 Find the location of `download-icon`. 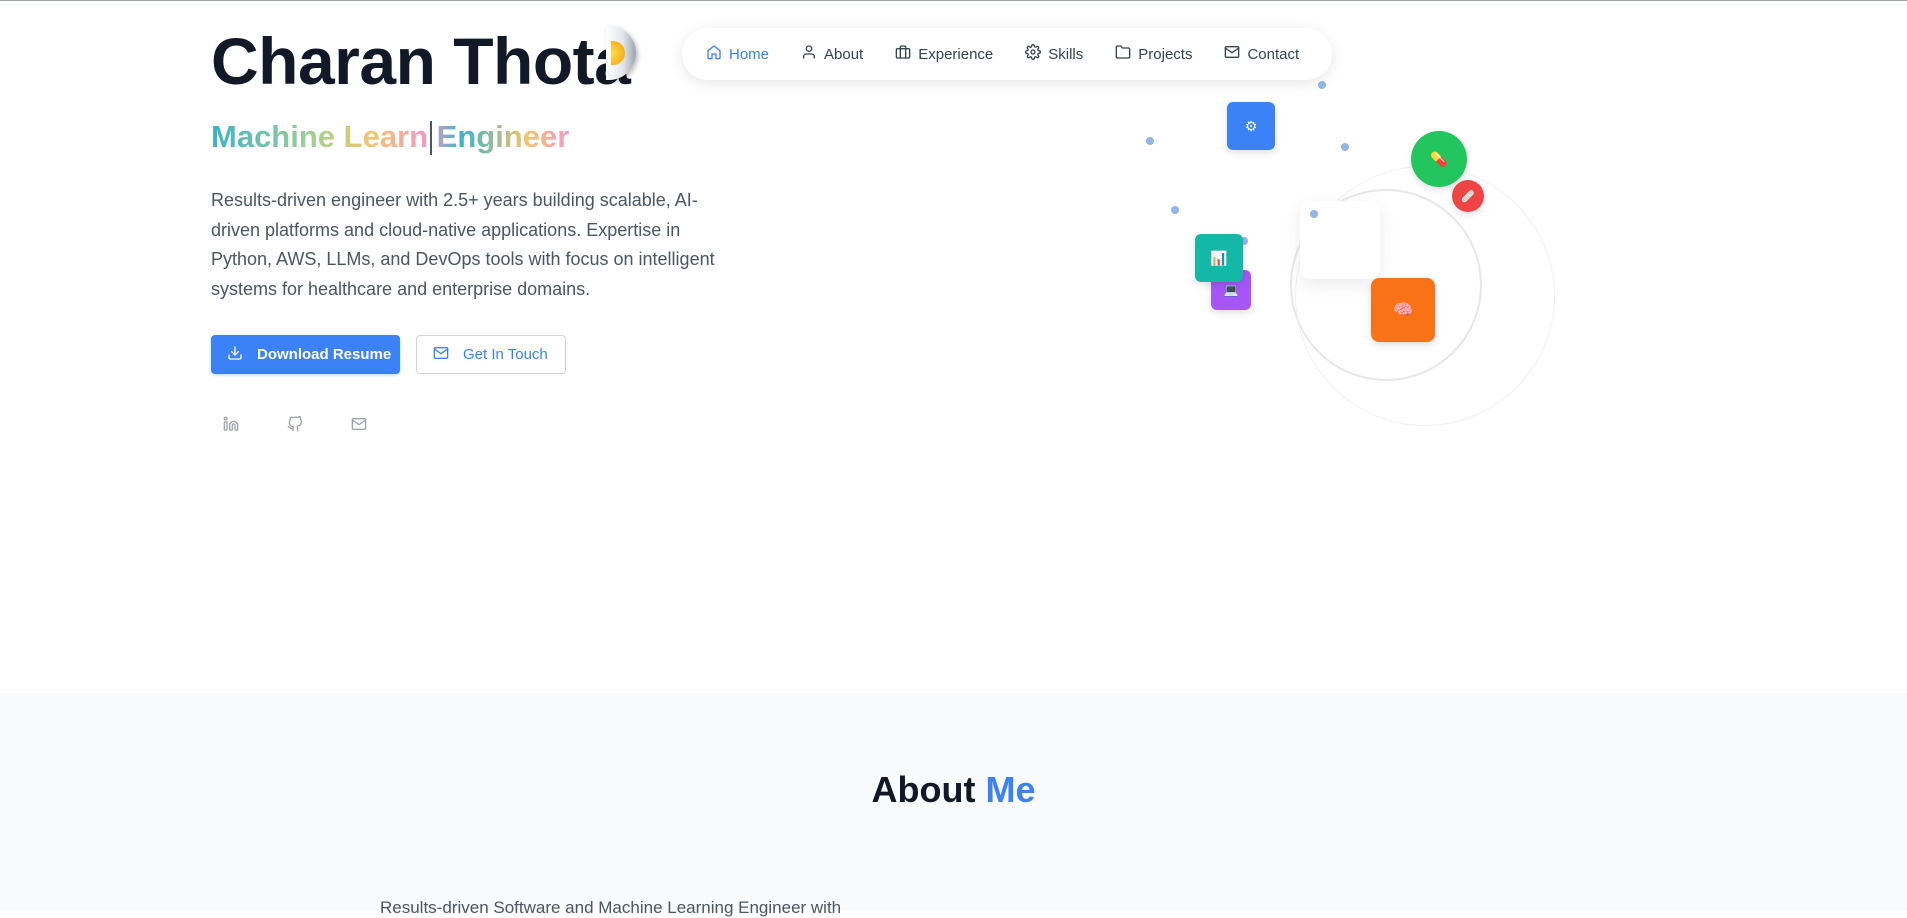

download-icon is located at coordinates (235, 355).